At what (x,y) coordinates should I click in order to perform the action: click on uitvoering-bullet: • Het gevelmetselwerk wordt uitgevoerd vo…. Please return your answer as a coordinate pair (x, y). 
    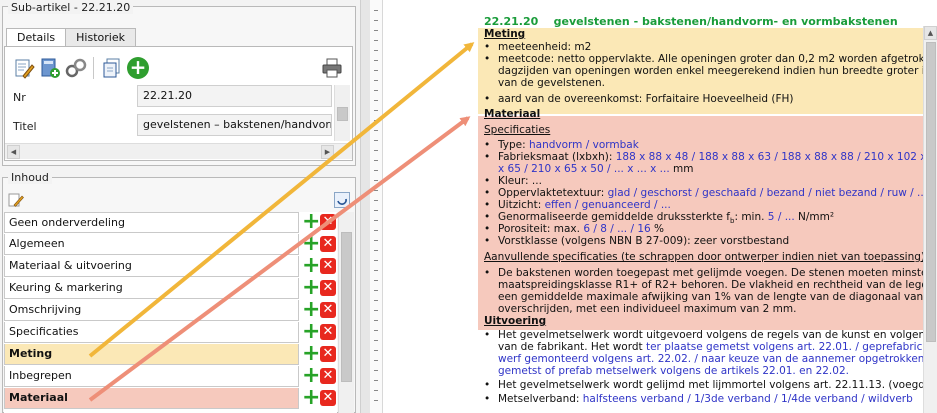
    Looking at the image, I should click on (710, 335).